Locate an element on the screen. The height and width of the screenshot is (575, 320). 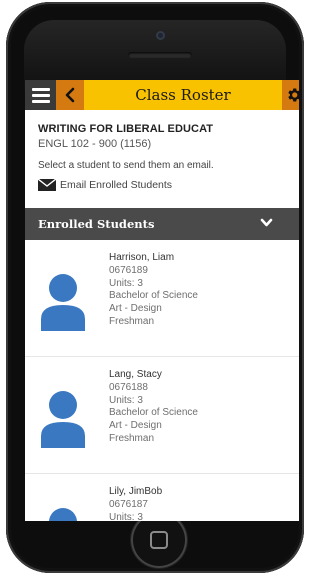
enrolled-students-header: Enrolled Students is located at coordinates (162, 224).